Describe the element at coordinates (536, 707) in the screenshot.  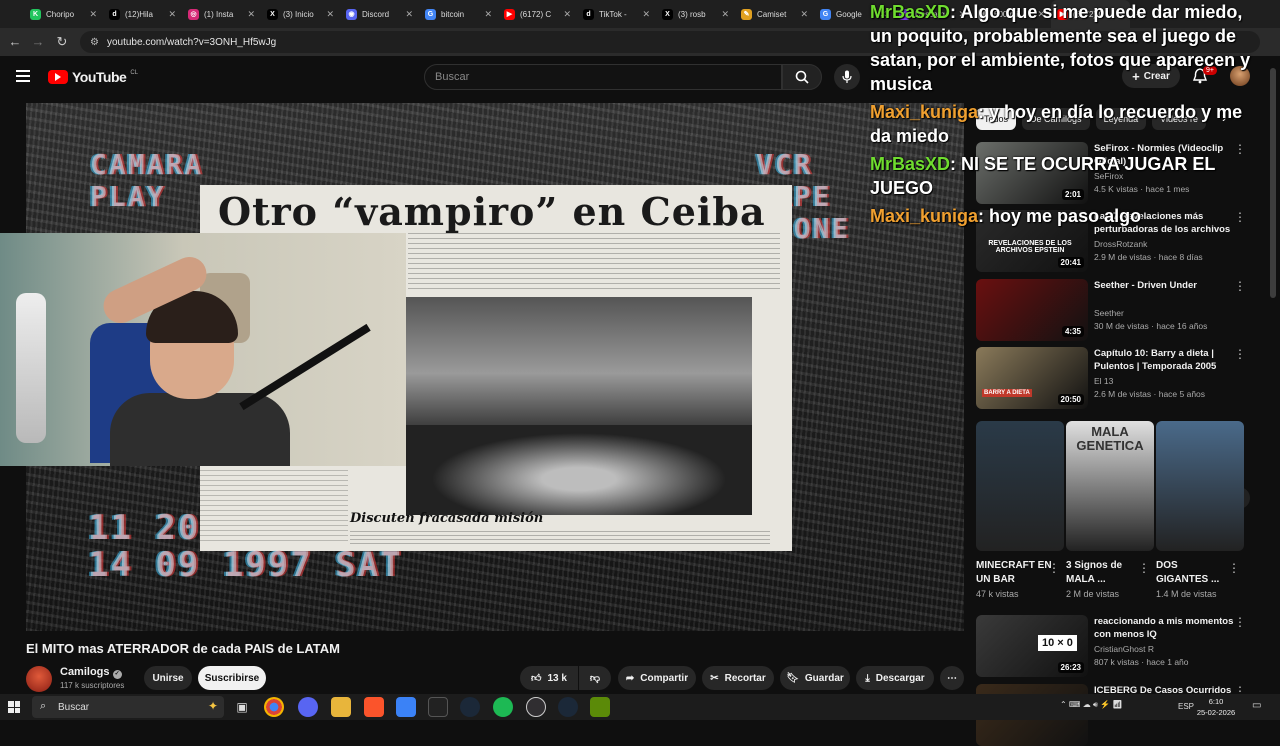
I see `obs-taskbar-icon` at that location.